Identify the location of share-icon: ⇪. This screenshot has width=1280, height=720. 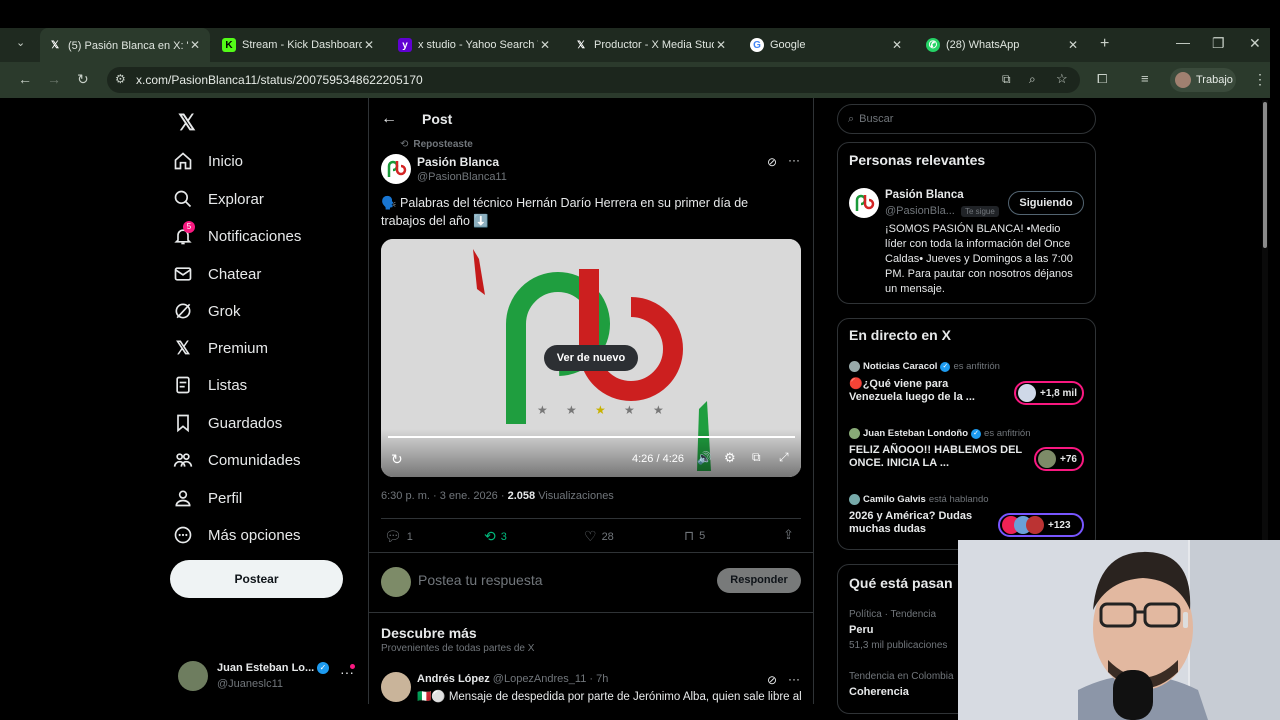
(788, 535).